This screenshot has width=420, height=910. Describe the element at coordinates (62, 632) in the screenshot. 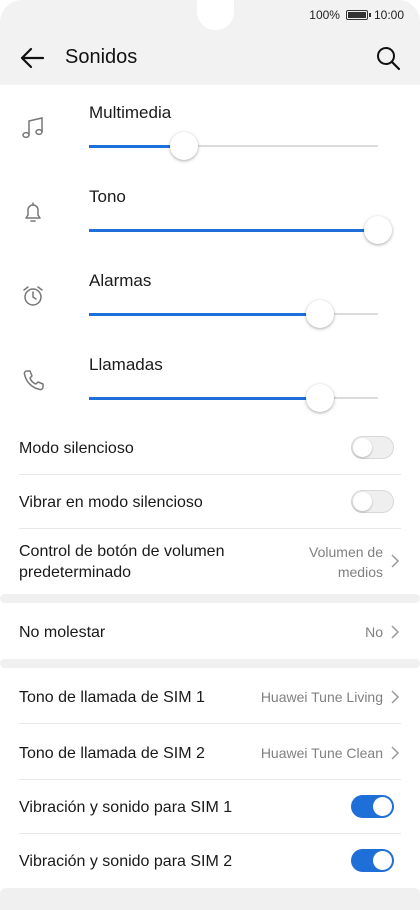

I see `do-not-disturb-label: No molestar` at that location.